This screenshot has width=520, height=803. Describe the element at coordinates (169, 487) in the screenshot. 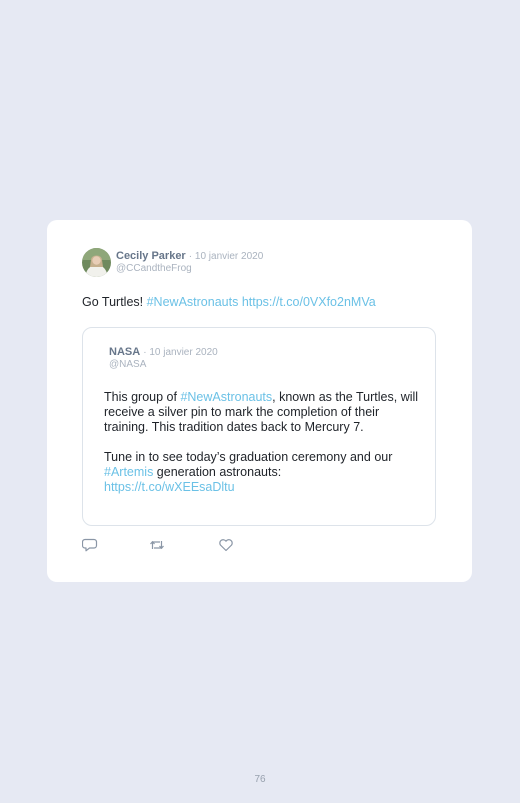

I see `quoted-url-link: https://t.co/wXEEsaDltu` at that location.